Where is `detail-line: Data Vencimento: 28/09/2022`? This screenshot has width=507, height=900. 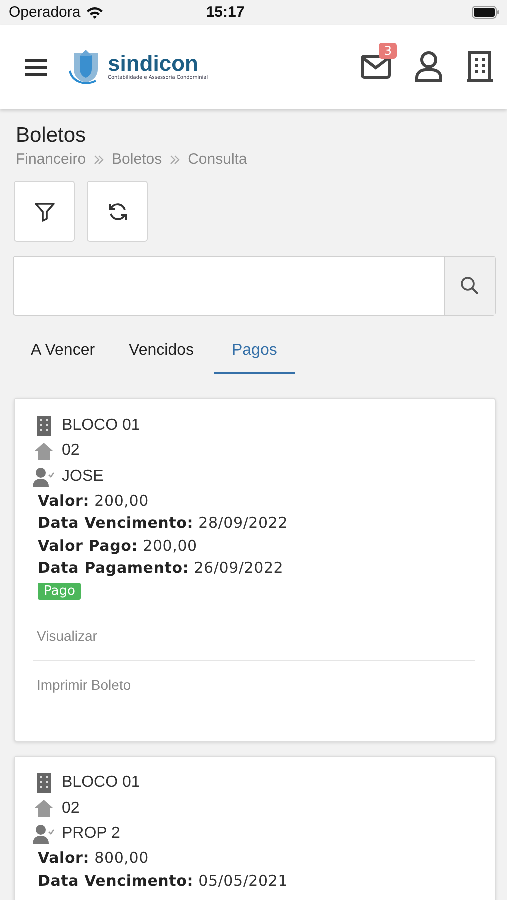 detail-line: Data Vencimento: 28/09/2022 is located at coordinates (163, 523).